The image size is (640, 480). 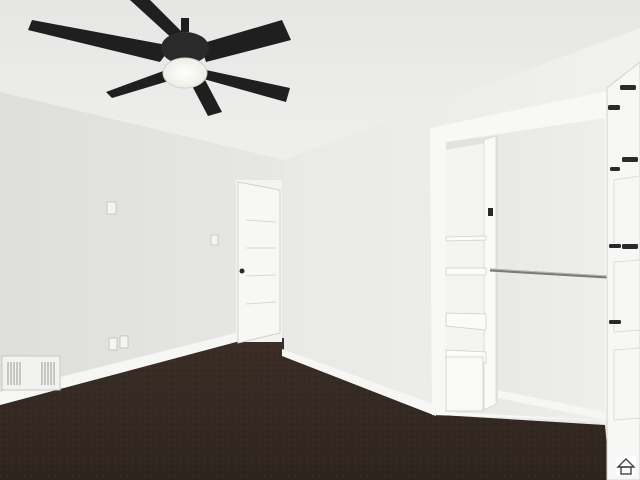 What do you see at coordinates (464, 384) in the screenshot?
I see `shelving-bottom-drawer` at bounding box center [464, 384].